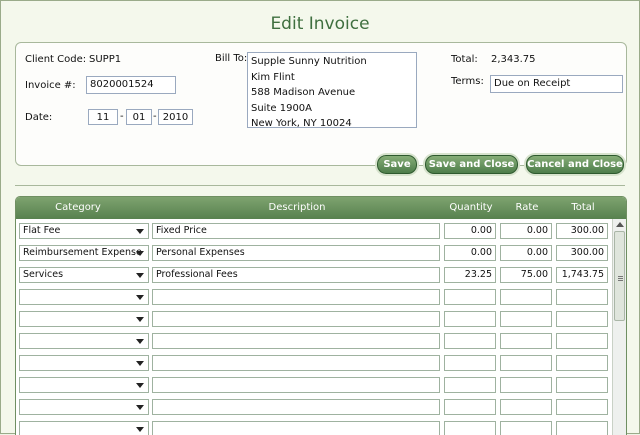 The height and width of the screenshot is (435, 640). What do you see at coordinates (303, 92) in the screenshot?
I see `bill-to-line: 588 Madison Avenue` at bounding box center [303, 92].